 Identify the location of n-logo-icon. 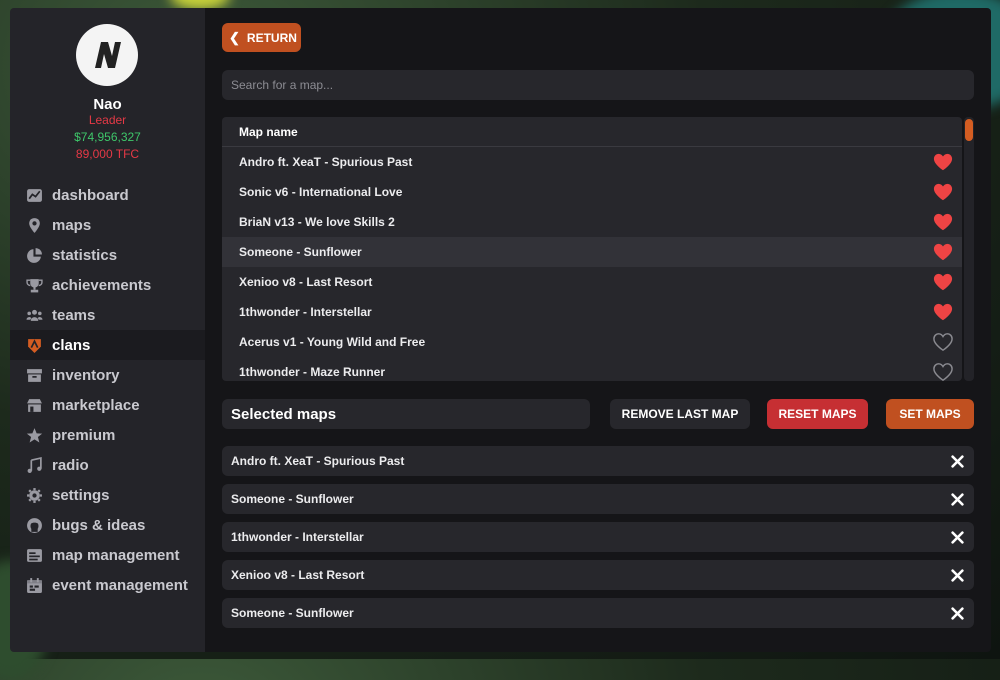
(108, 55).